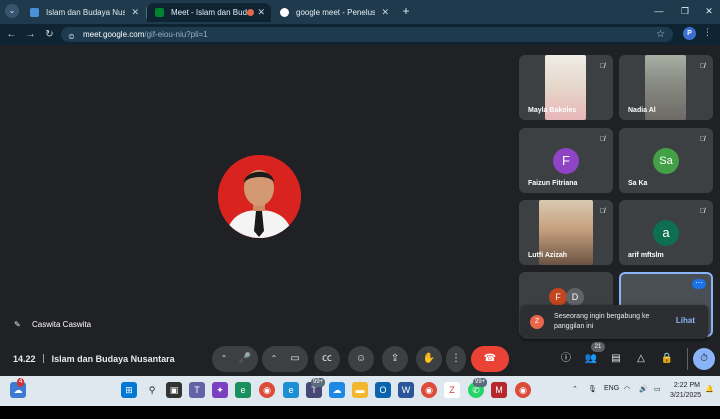 The image size is (720, 419). I want to click on google-favicon-icon, so click(284, 12).